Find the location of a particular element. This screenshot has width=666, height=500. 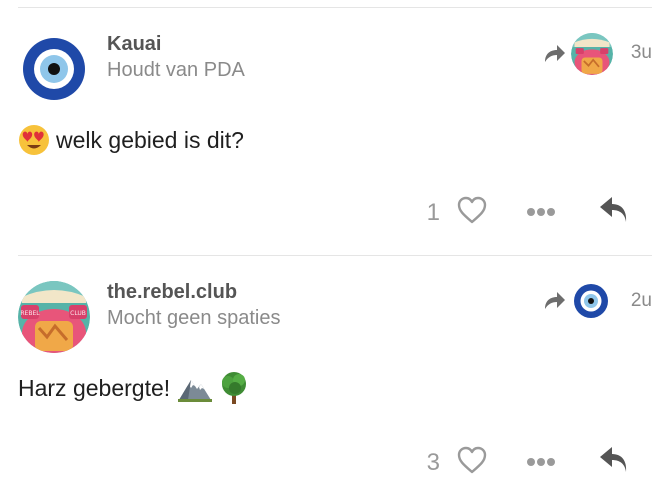

post-actions: 1 is located at coordinates (523, 212).